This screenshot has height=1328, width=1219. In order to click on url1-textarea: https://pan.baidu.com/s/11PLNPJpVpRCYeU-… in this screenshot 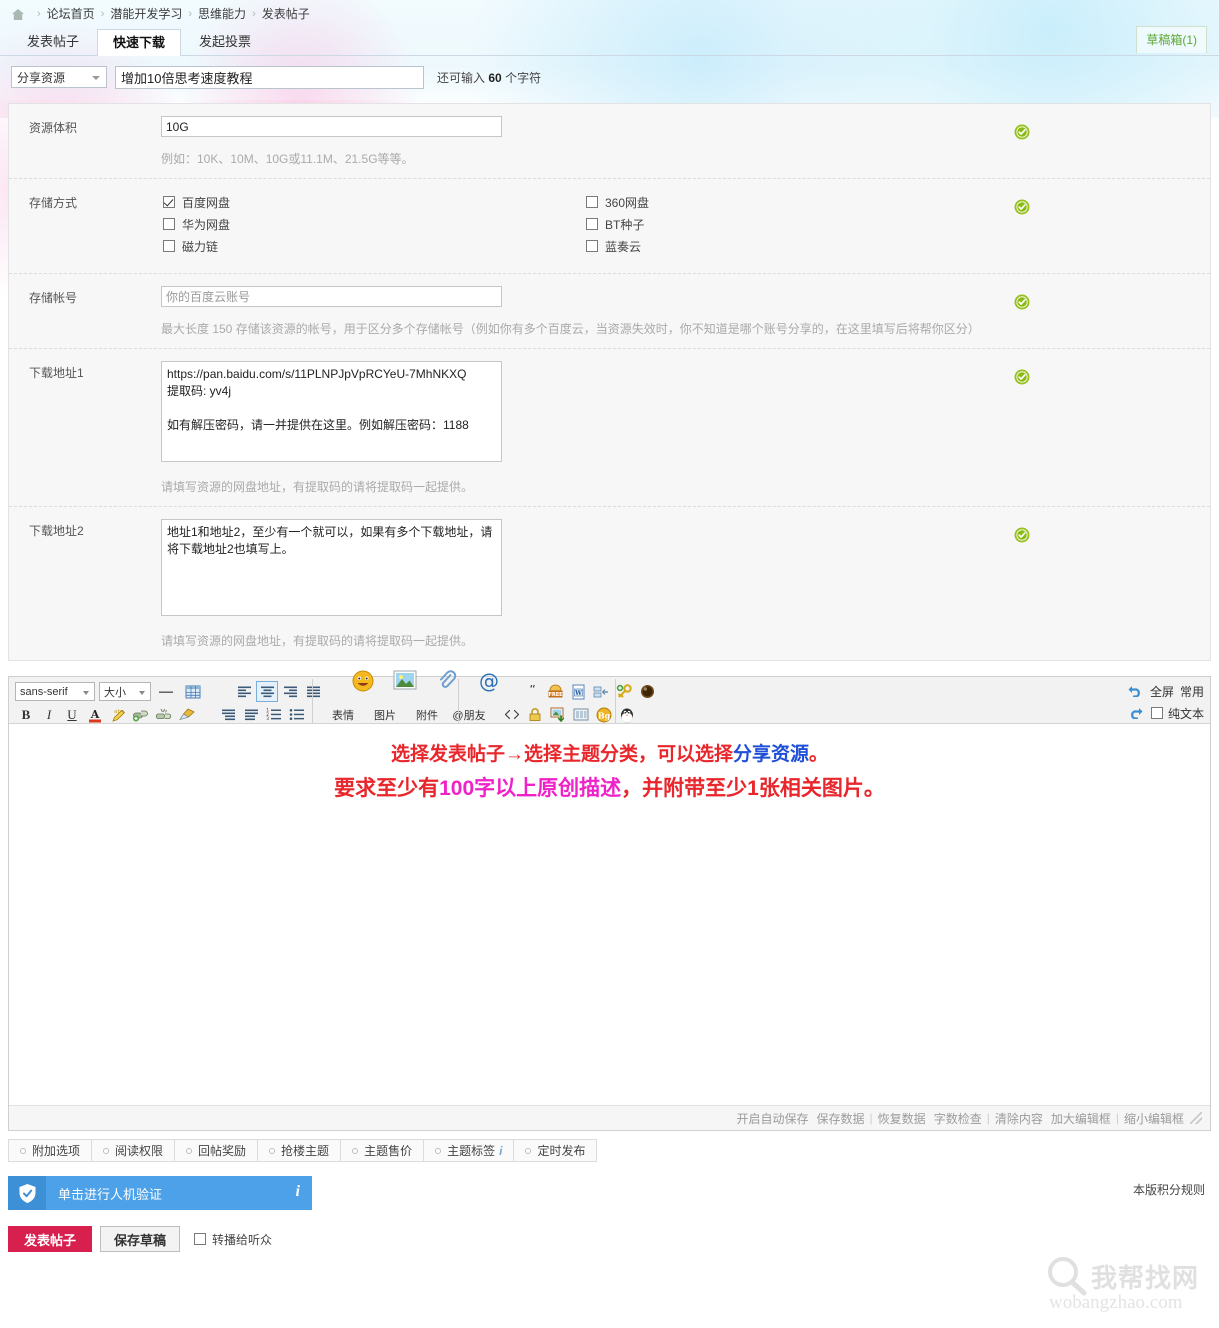, I will do `click(331, 411)`.